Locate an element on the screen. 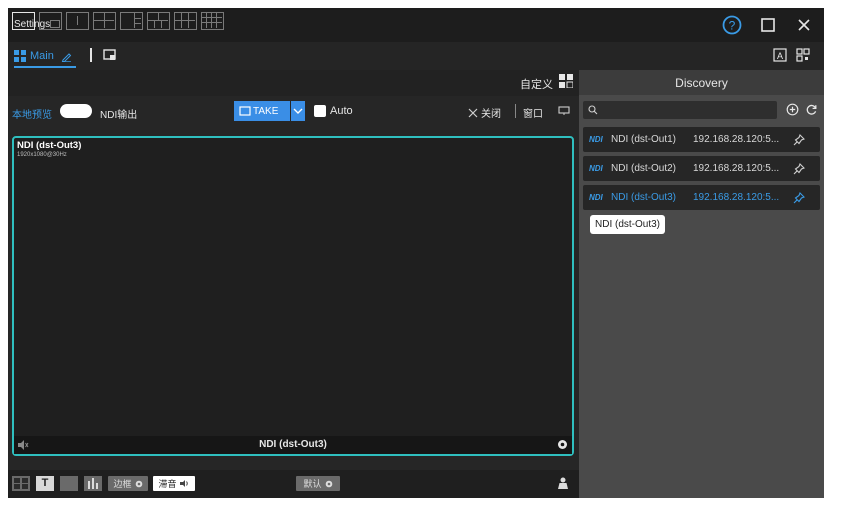  layout-grid-button is located at coordinates (21, 483).